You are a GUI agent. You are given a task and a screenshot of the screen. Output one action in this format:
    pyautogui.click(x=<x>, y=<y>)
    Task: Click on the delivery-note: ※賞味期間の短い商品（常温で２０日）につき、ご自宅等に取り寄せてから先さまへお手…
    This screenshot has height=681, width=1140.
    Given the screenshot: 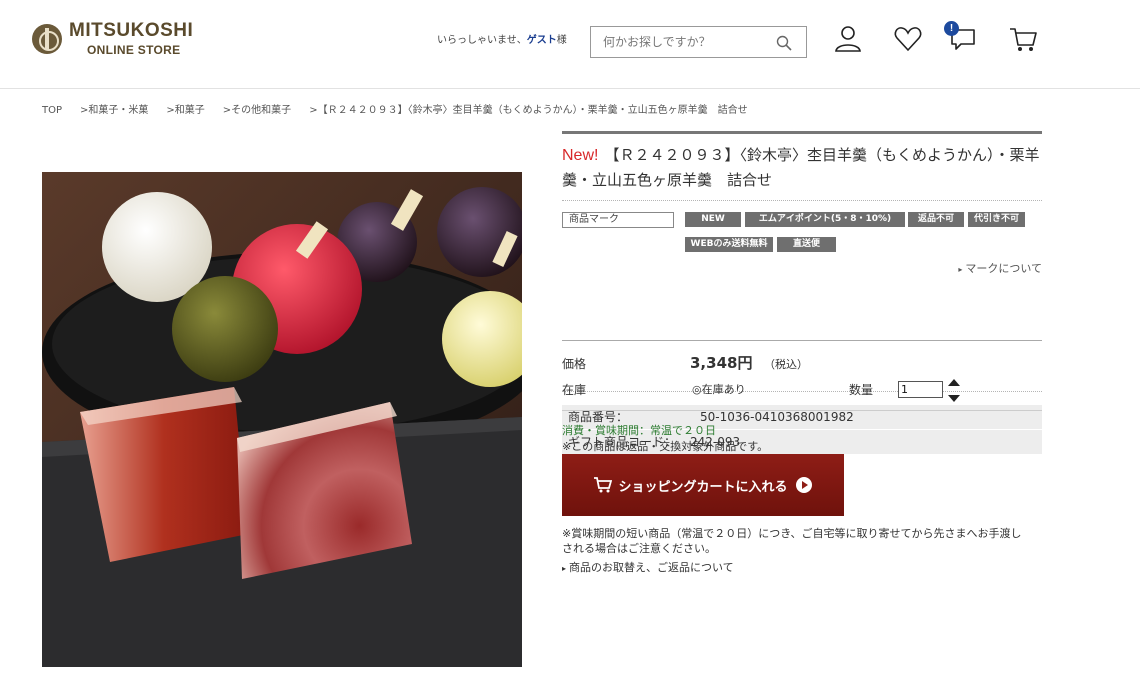 What is the action you would take?
    pyautogui.click(x=792, y=541)
    